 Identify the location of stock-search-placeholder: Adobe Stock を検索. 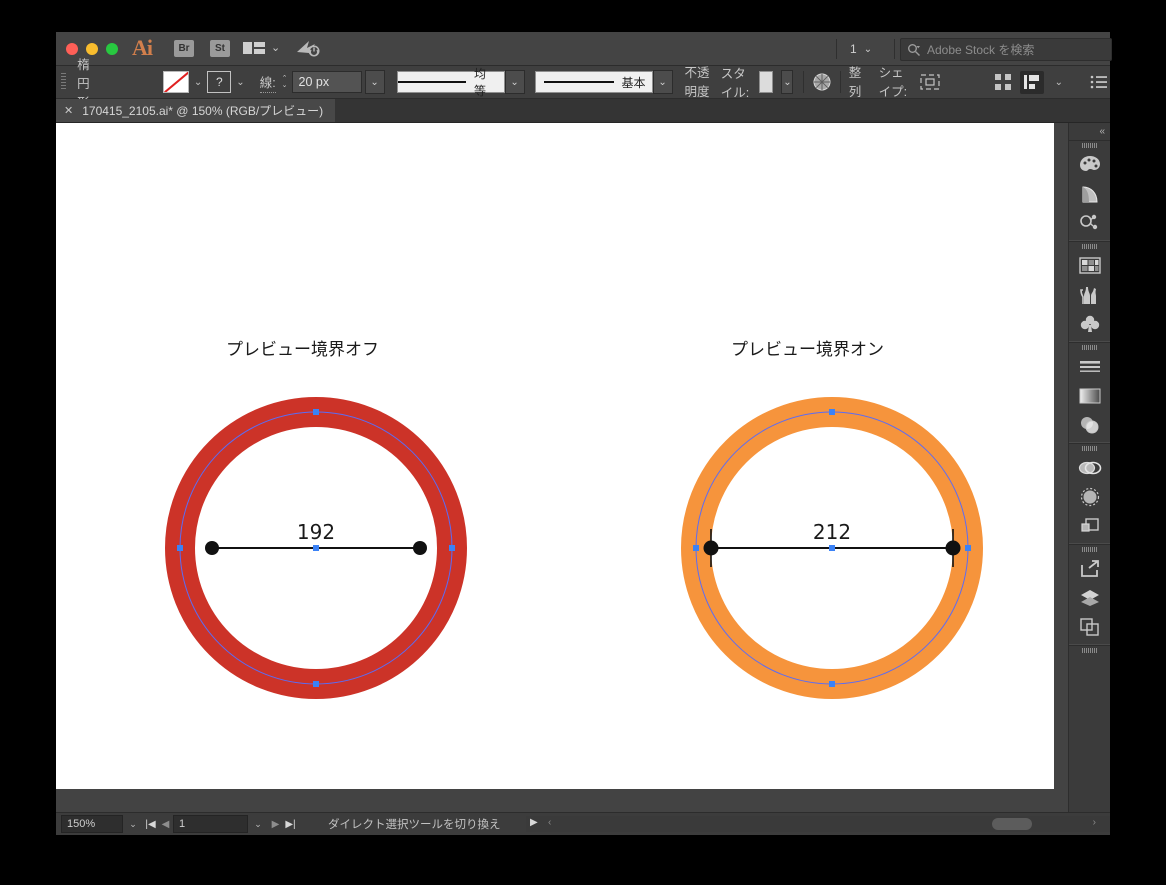
(981, 50).